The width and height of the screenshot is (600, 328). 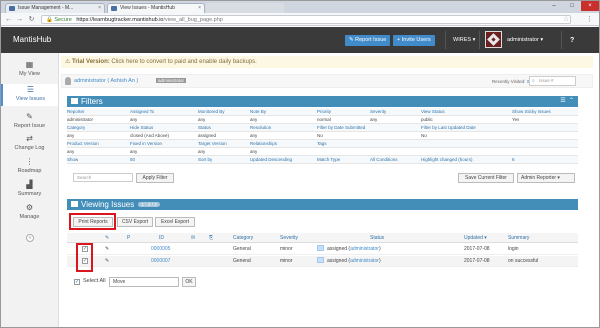 What do you see at coordinates (589, 19) in the screenshot?
I see `browser-menu-icon: ⋮` at bounding box center [589, 19].